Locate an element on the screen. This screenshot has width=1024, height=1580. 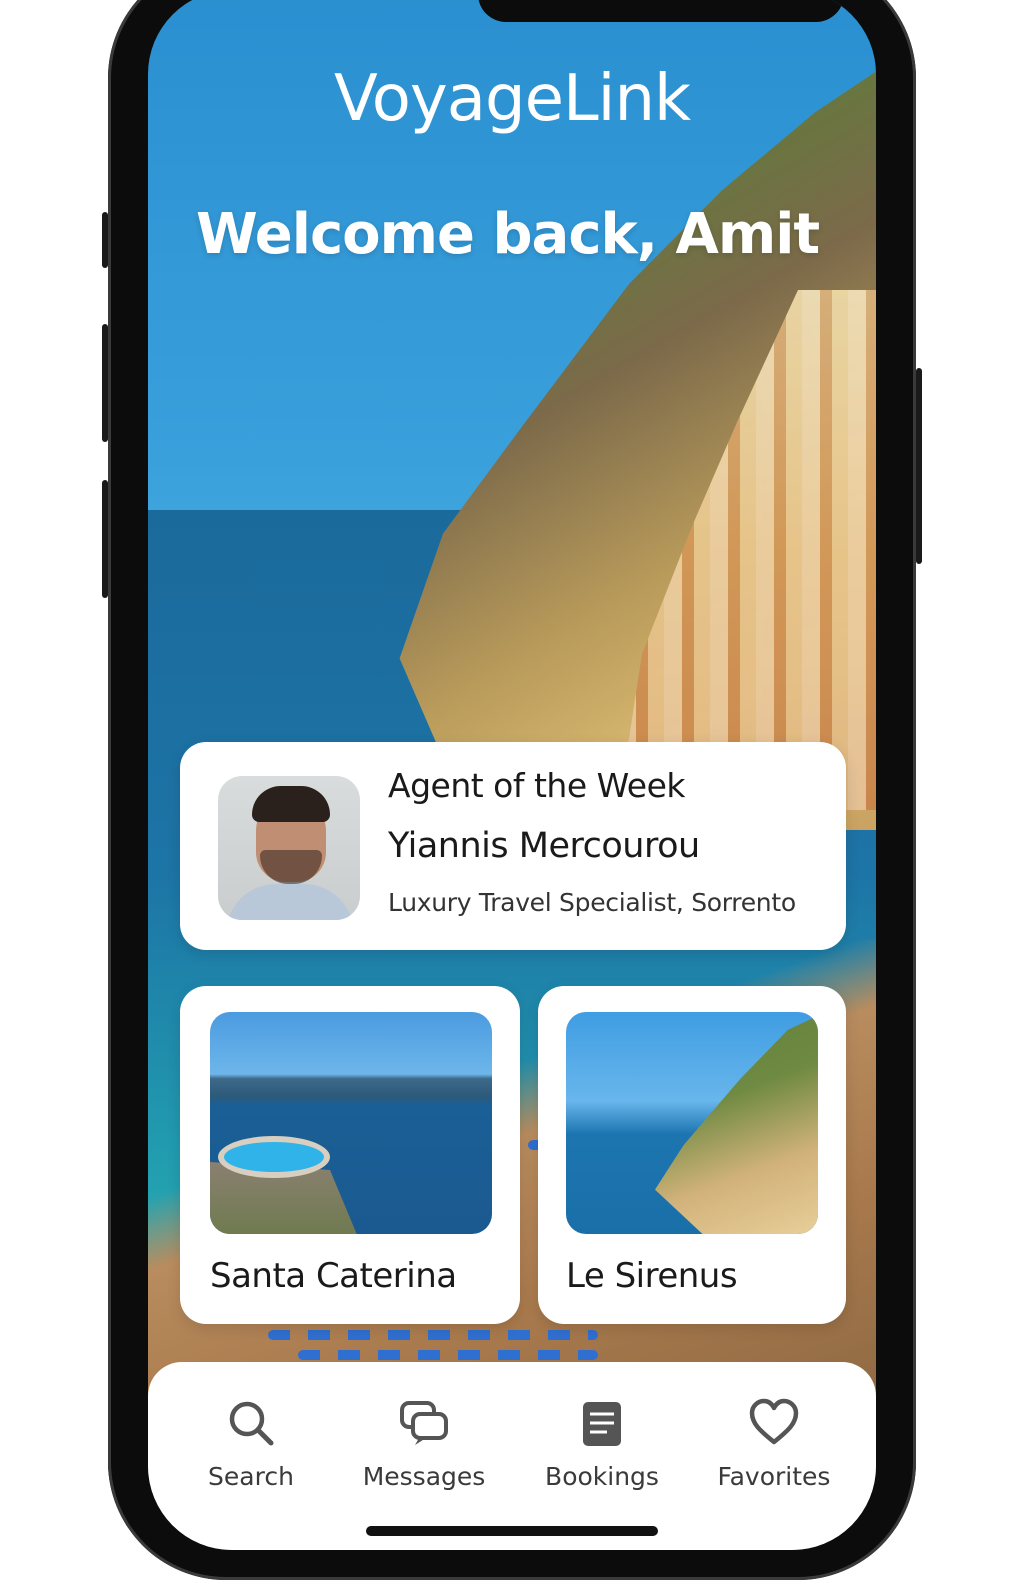
agent-avatar is located at coordinates (289, 848).